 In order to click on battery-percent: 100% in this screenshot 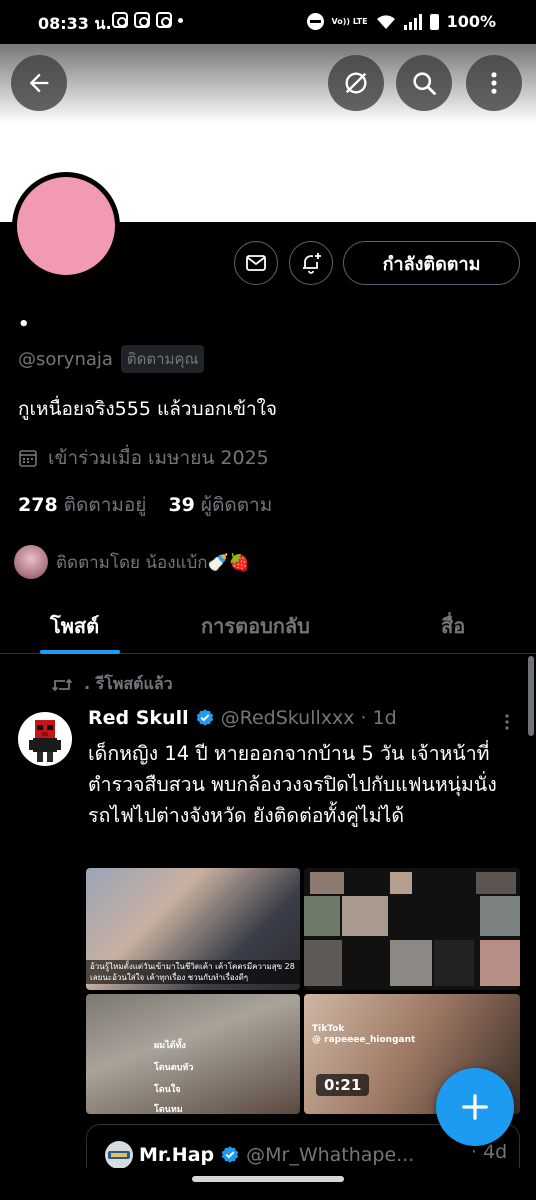, I will do `click(471, 21)`.